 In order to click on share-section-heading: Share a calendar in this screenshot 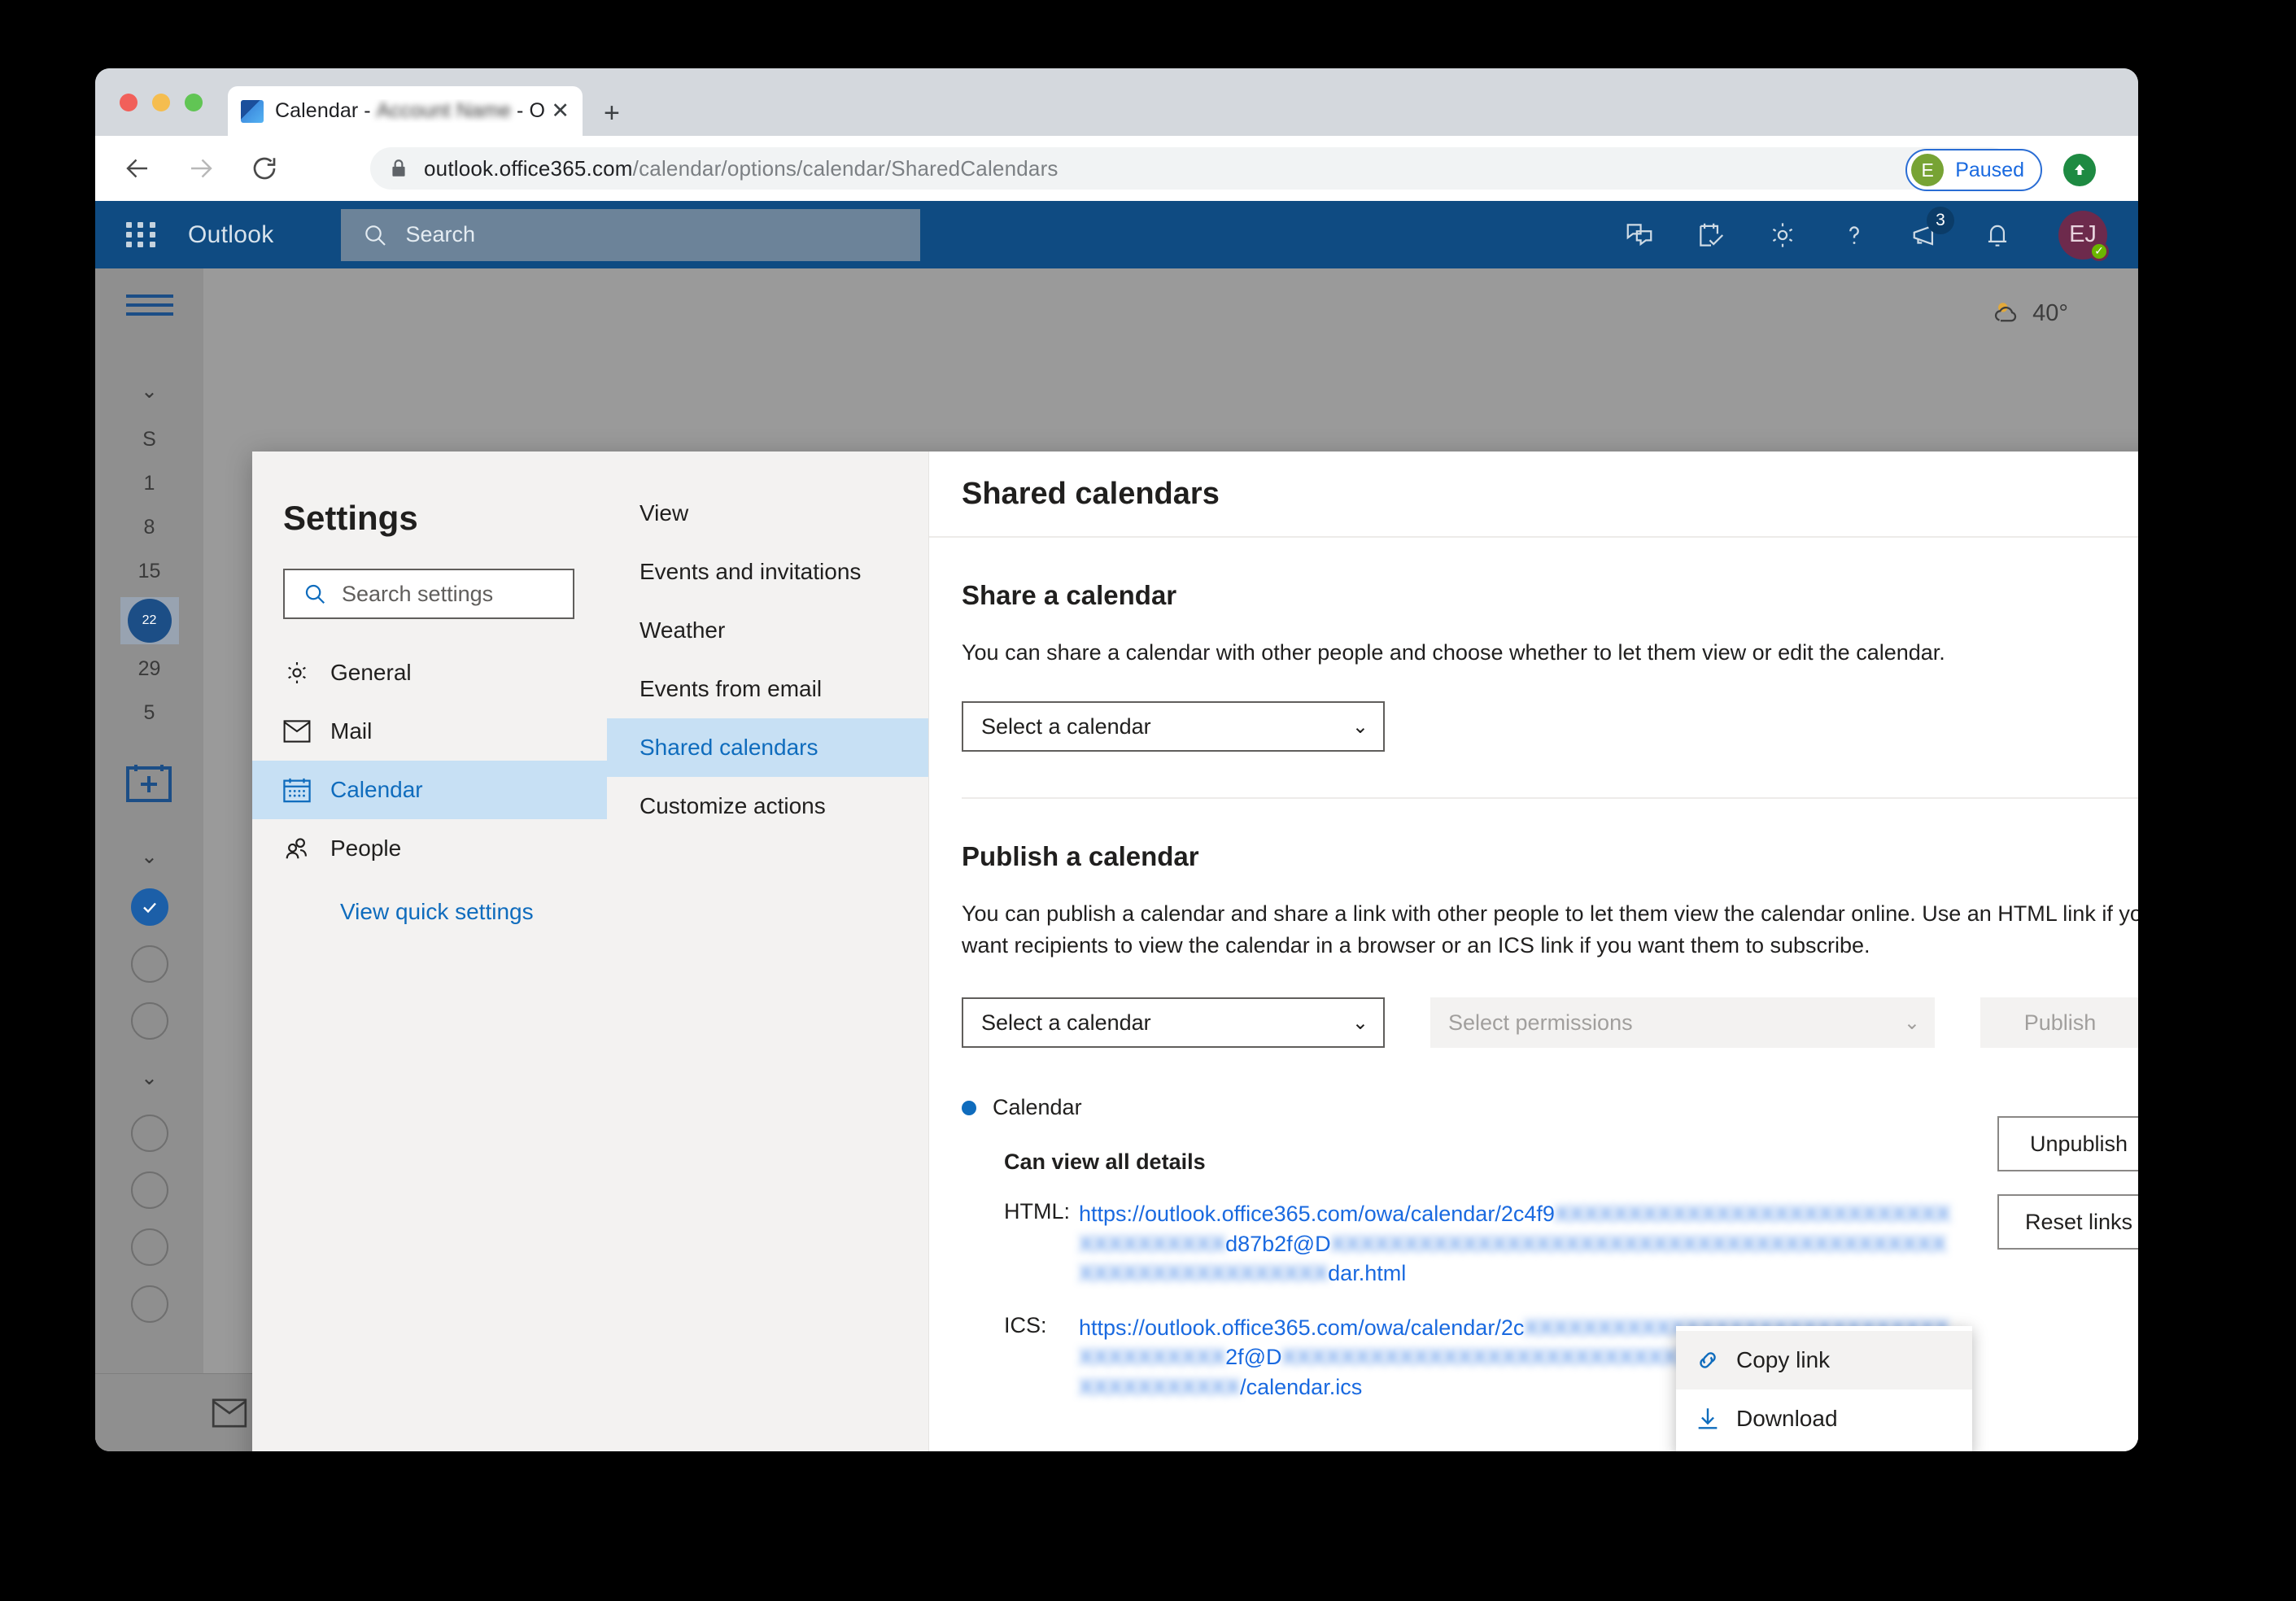, I will do `click(1069, 595)`.